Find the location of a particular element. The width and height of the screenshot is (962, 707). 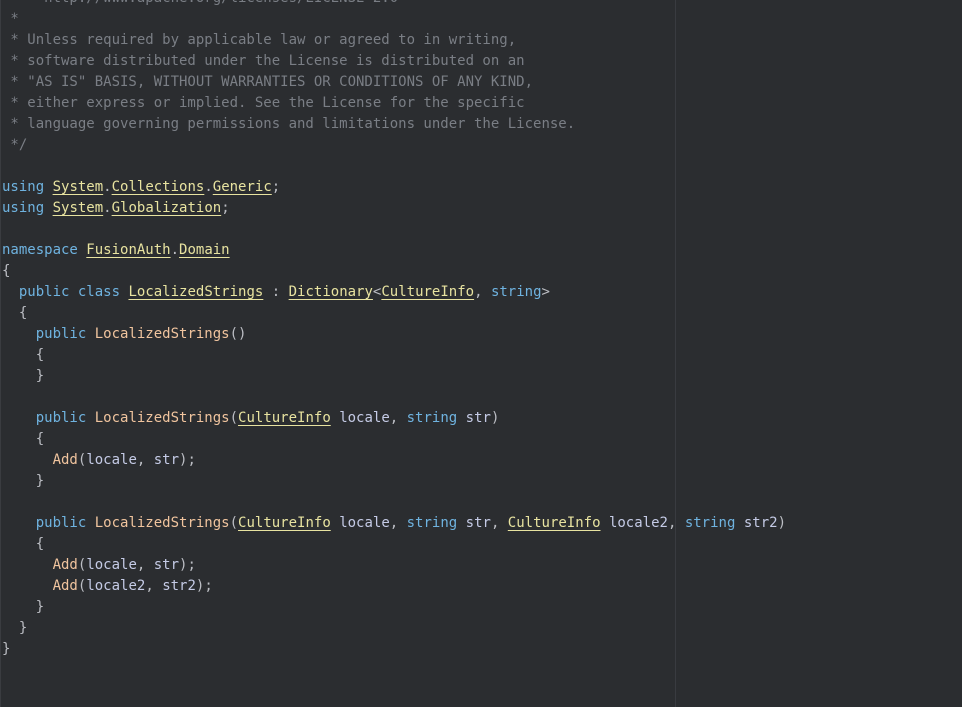

editor-left-border is located at coordinates (0, 353).